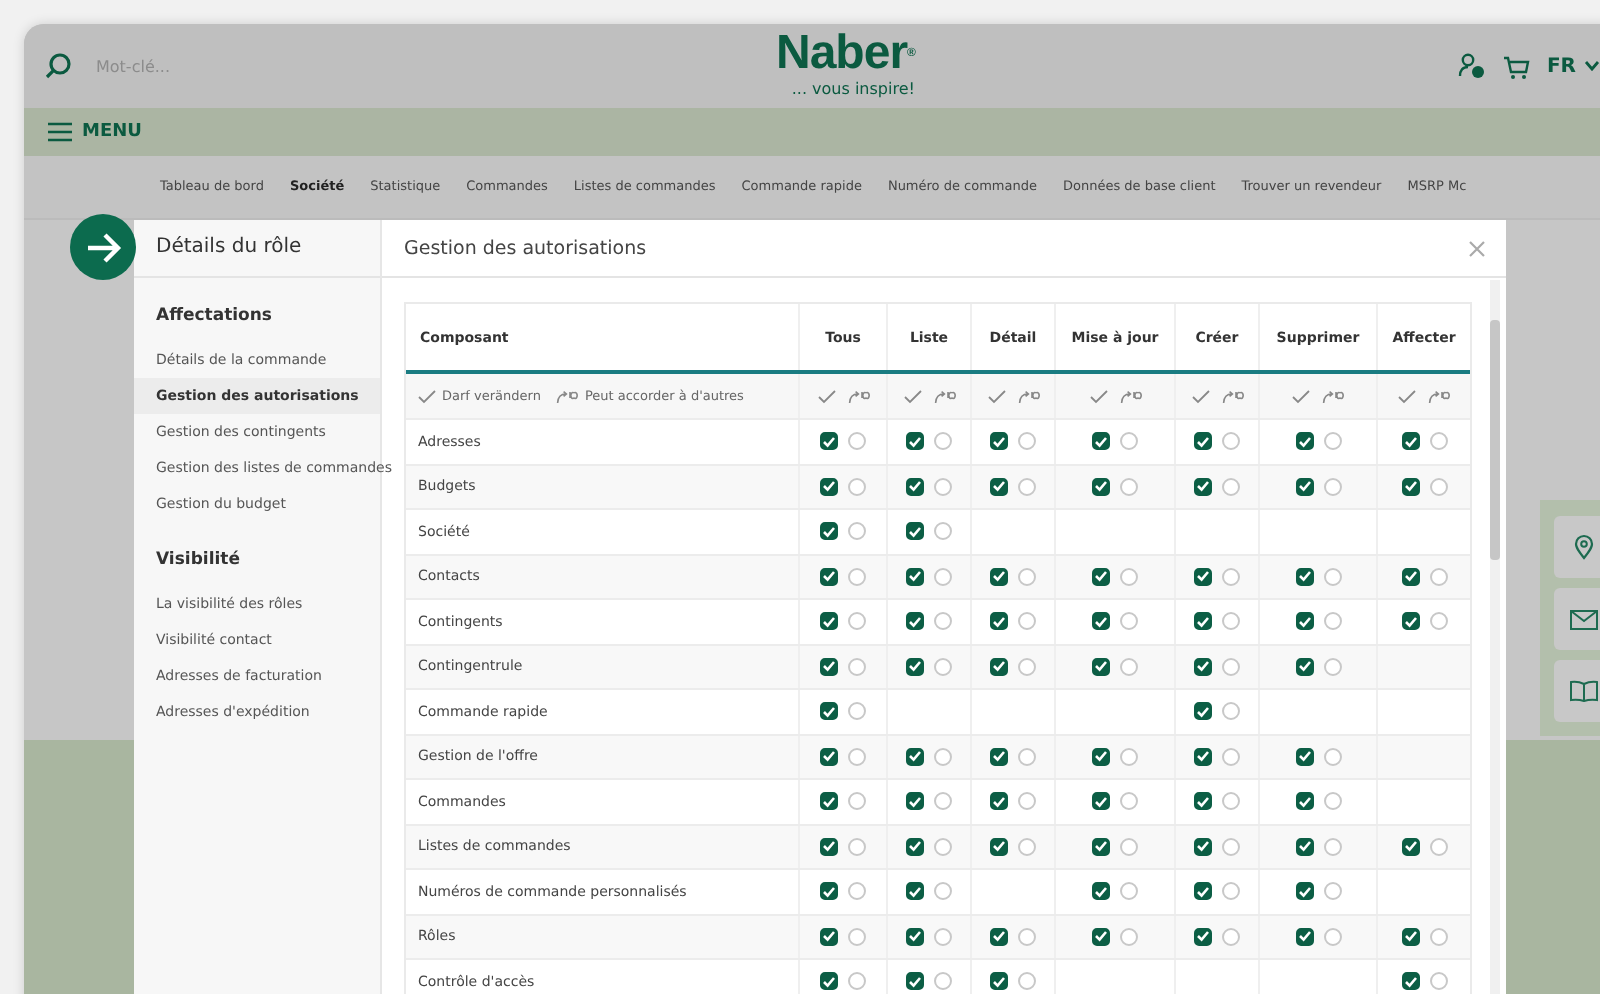  What do you see at coordinates (1577, 547) in the screenshot?
I see `location-button` at bounding box center [1577, 547].